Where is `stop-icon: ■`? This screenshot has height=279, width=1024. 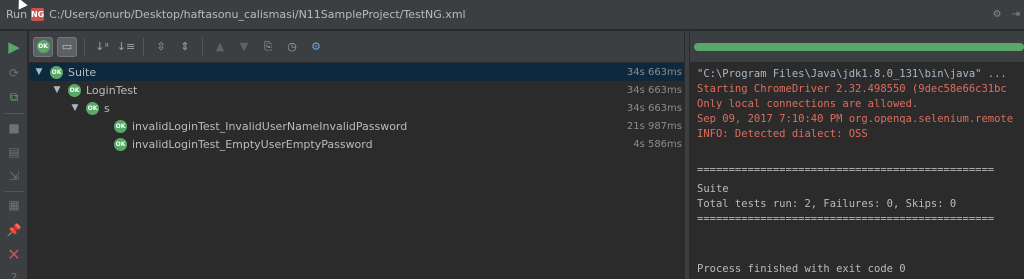
stop-icon: ■ is located at coordinates (14, 128).